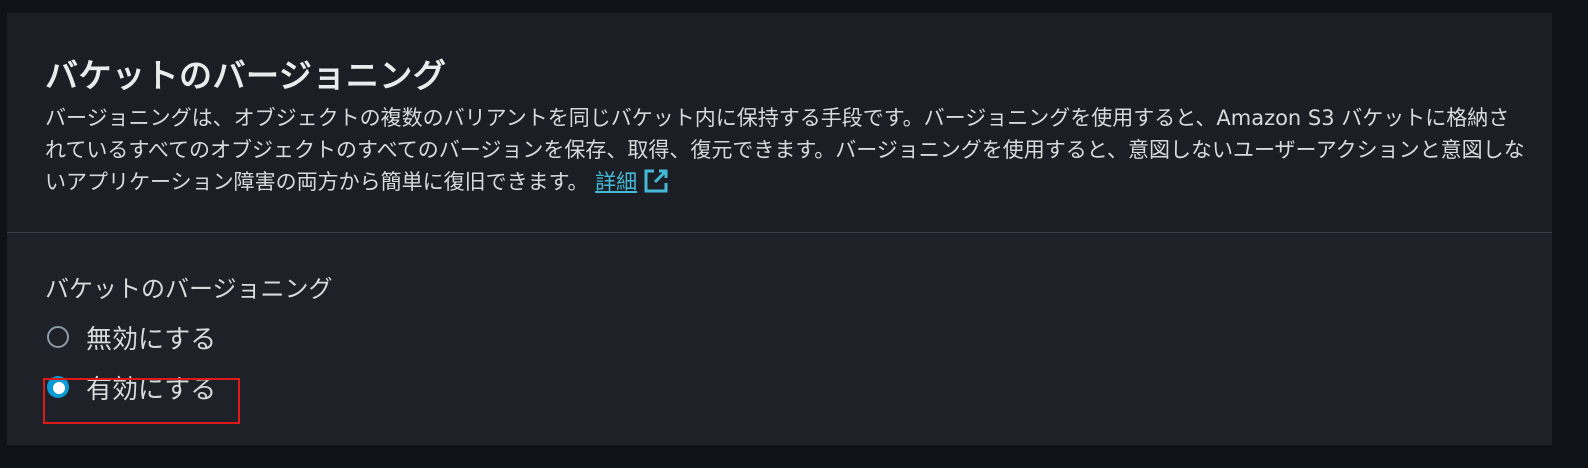 This screenshot has height=468, width=1588. I want to click on radio-disable-label: 無効にする, so click(151, 339).